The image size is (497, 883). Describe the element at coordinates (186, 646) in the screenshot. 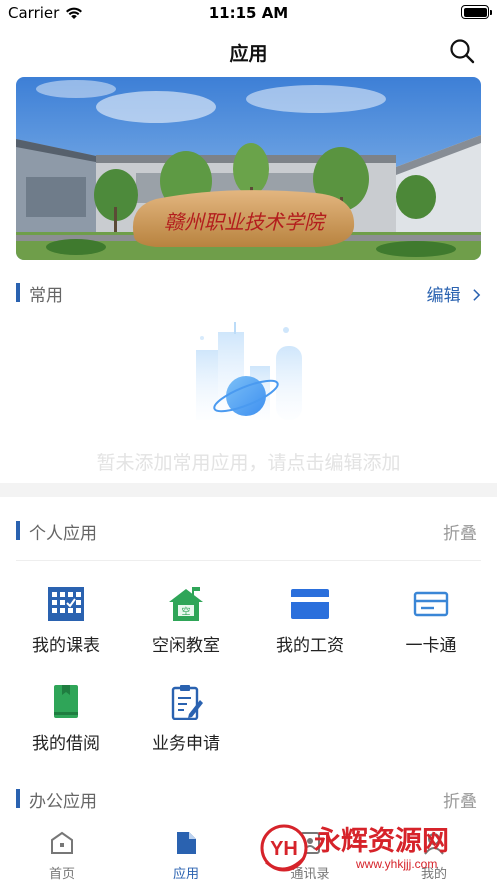

I see `app-label: 空闲教室` at that location.